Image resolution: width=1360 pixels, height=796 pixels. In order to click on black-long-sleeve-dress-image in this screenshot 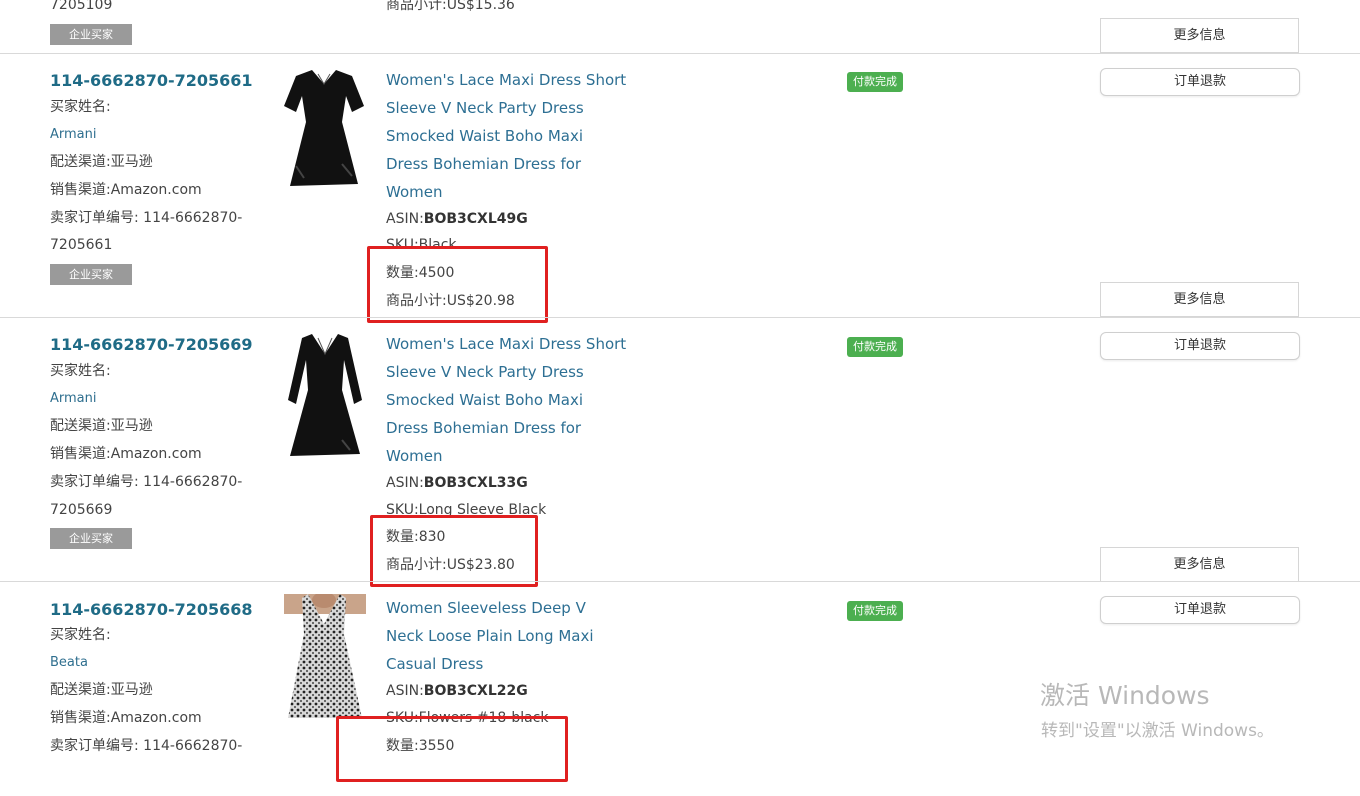, I will do `click(325, 395)`.